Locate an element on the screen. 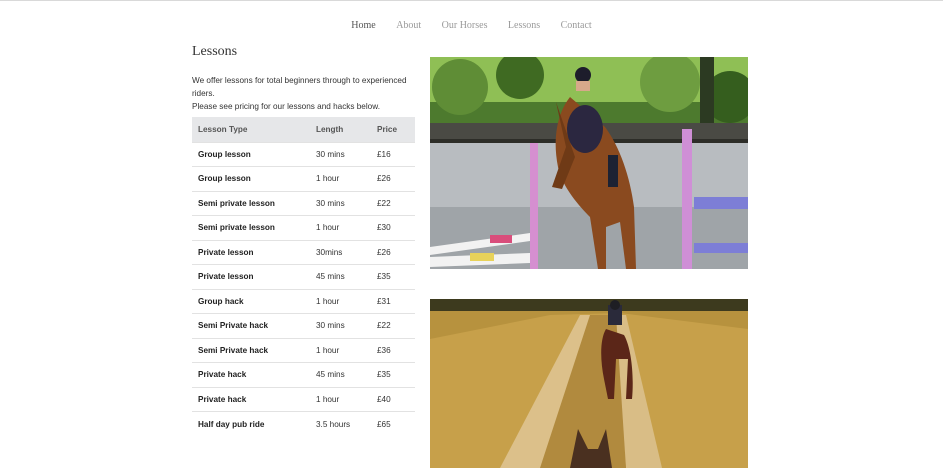 The image size is (943, 468). header-lesson-type: Lesson Type is located at coordinates (223, 129).